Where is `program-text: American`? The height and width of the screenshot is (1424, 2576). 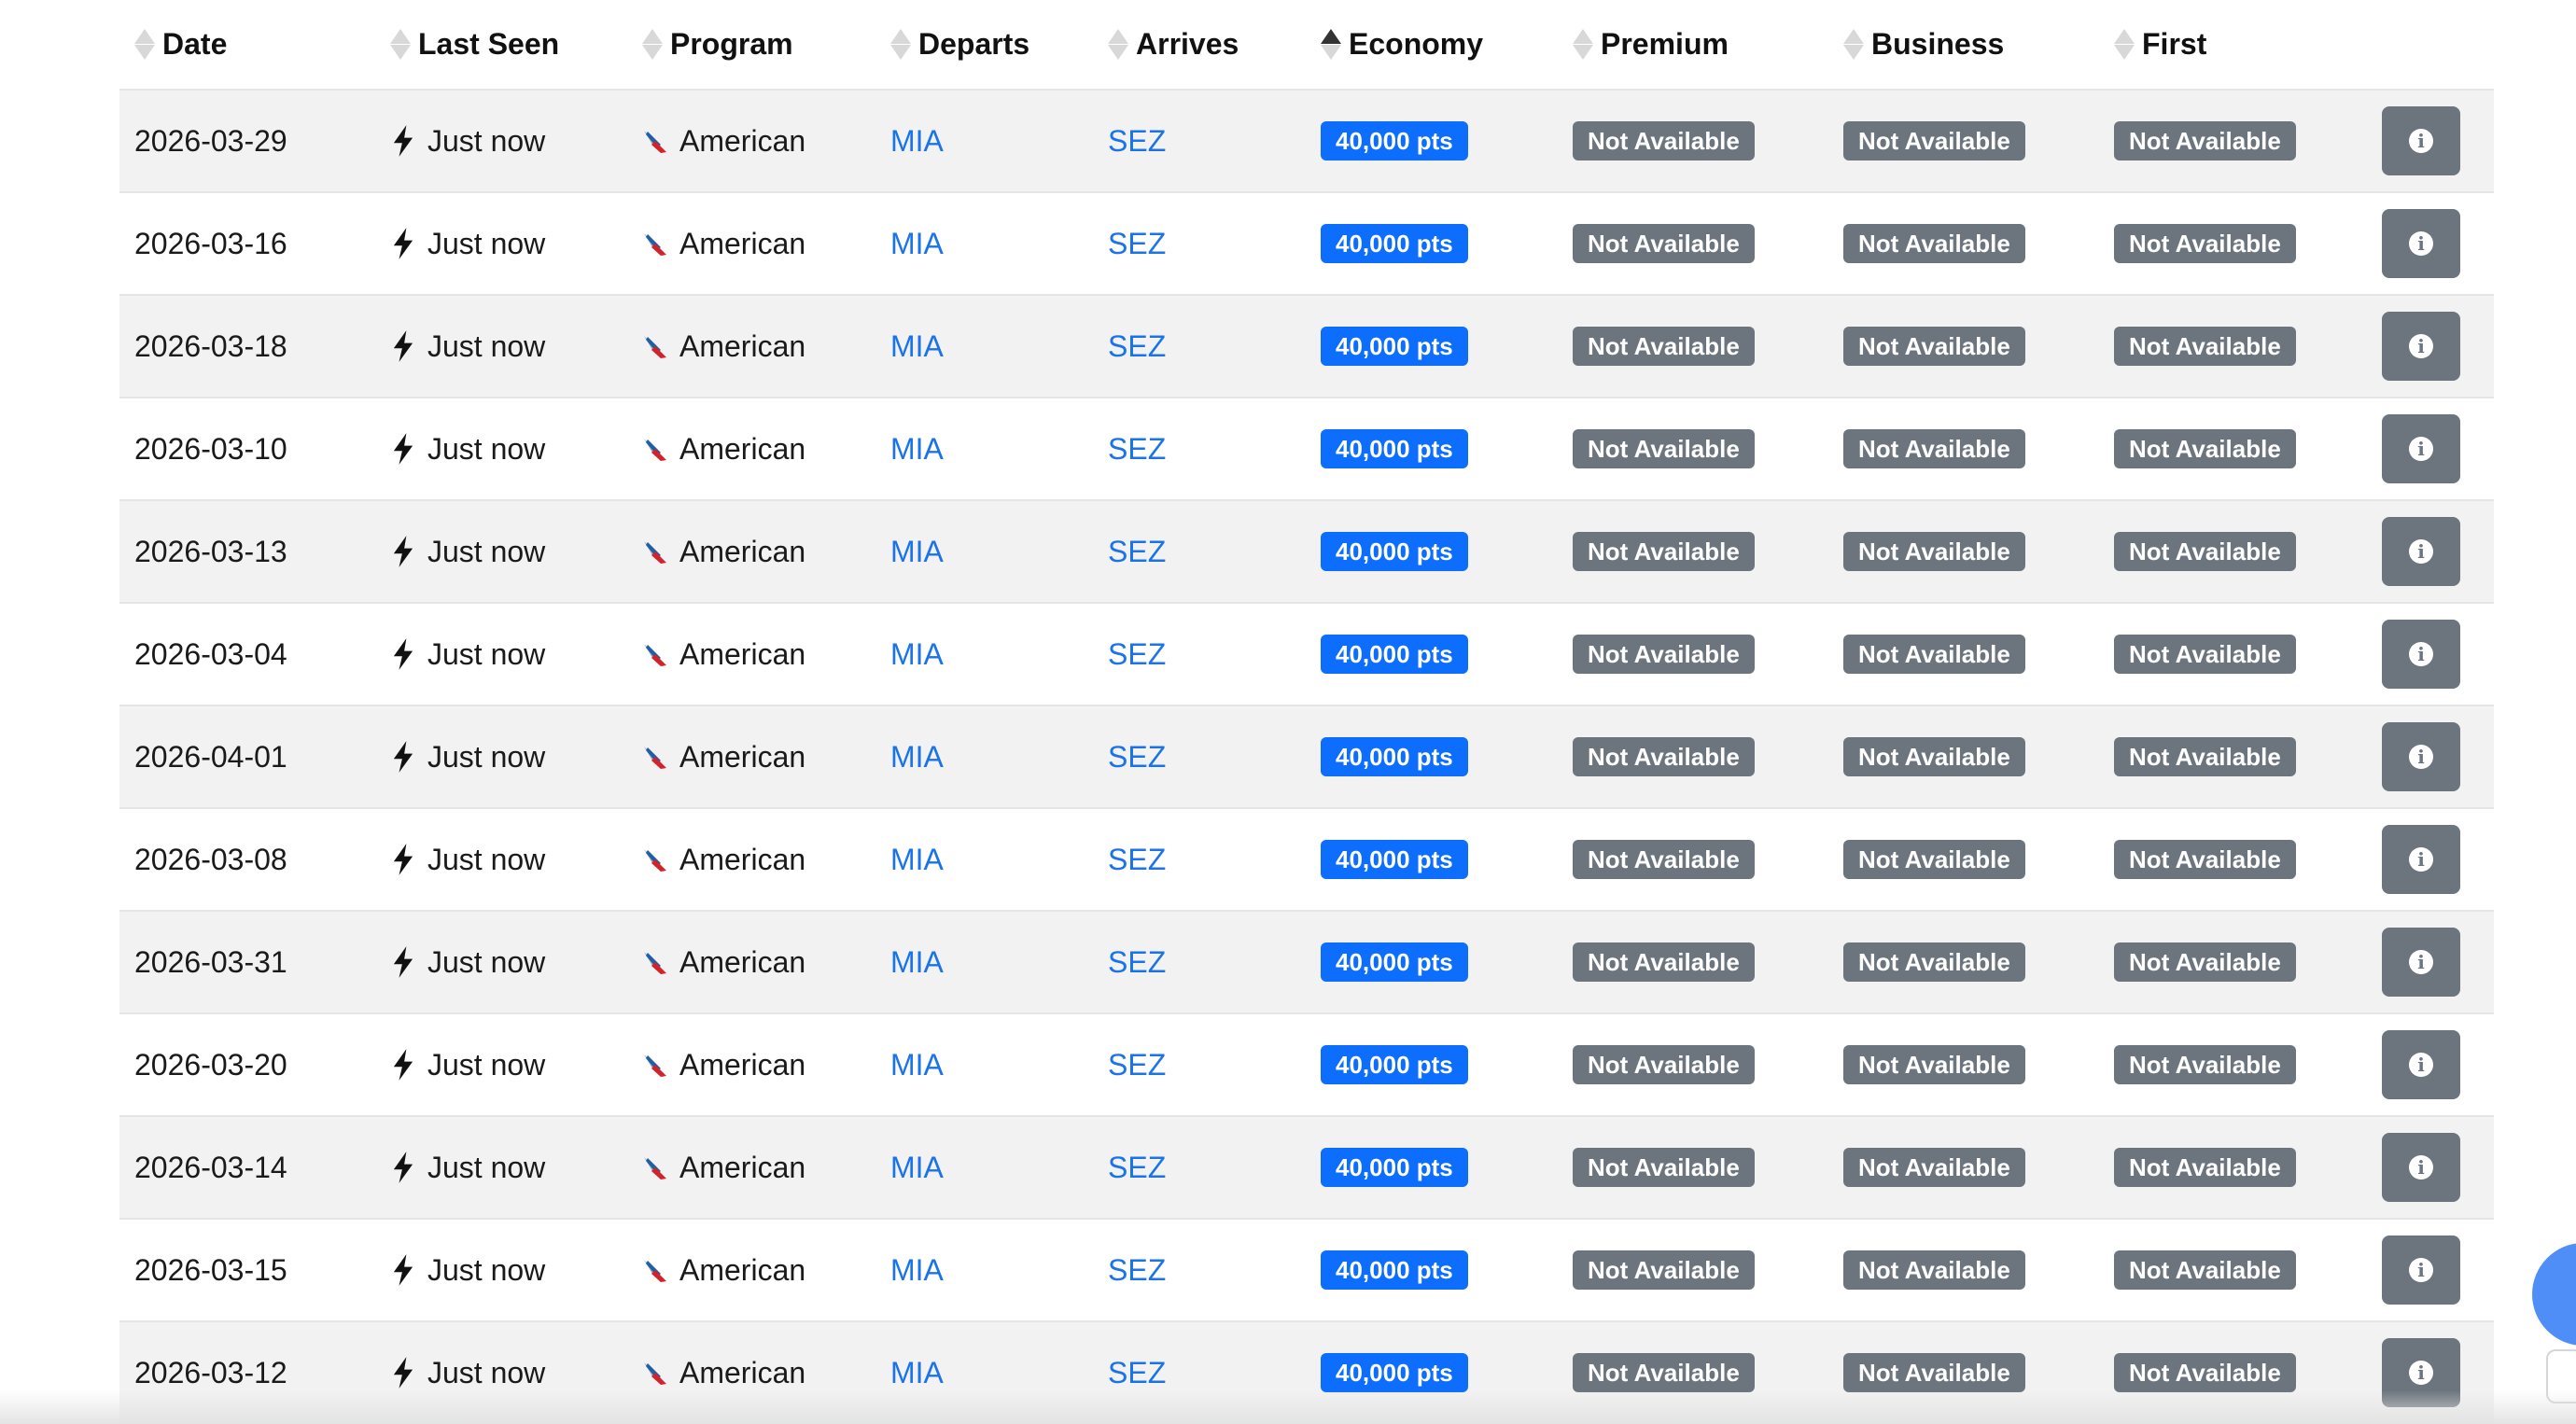 program-text: American is located at coordinates (742, 756).